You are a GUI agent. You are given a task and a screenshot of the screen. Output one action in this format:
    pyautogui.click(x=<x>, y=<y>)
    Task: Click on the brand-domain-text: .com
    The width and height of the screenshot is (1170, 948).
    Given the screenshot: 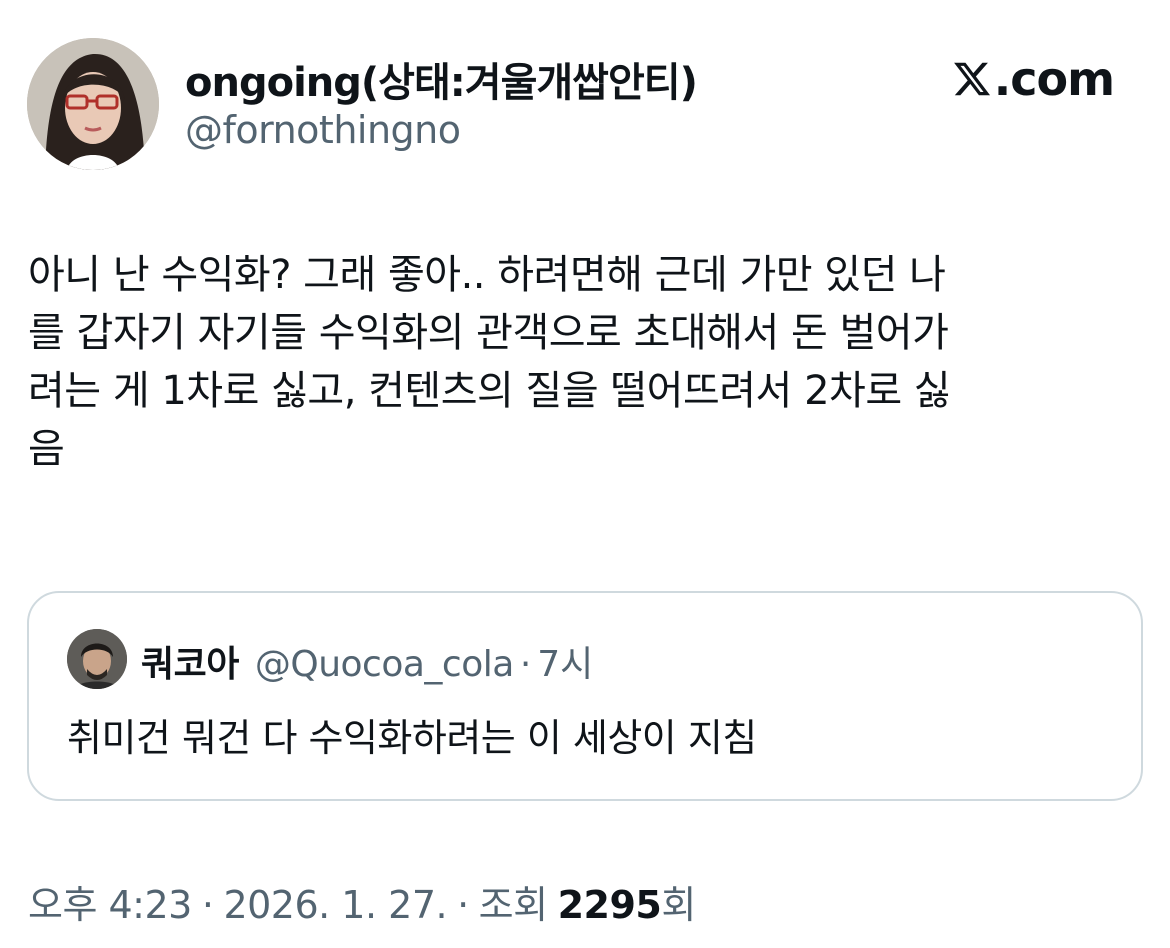 What is the action you would take?
    pyautogui.click(x=1054, y=79)
    